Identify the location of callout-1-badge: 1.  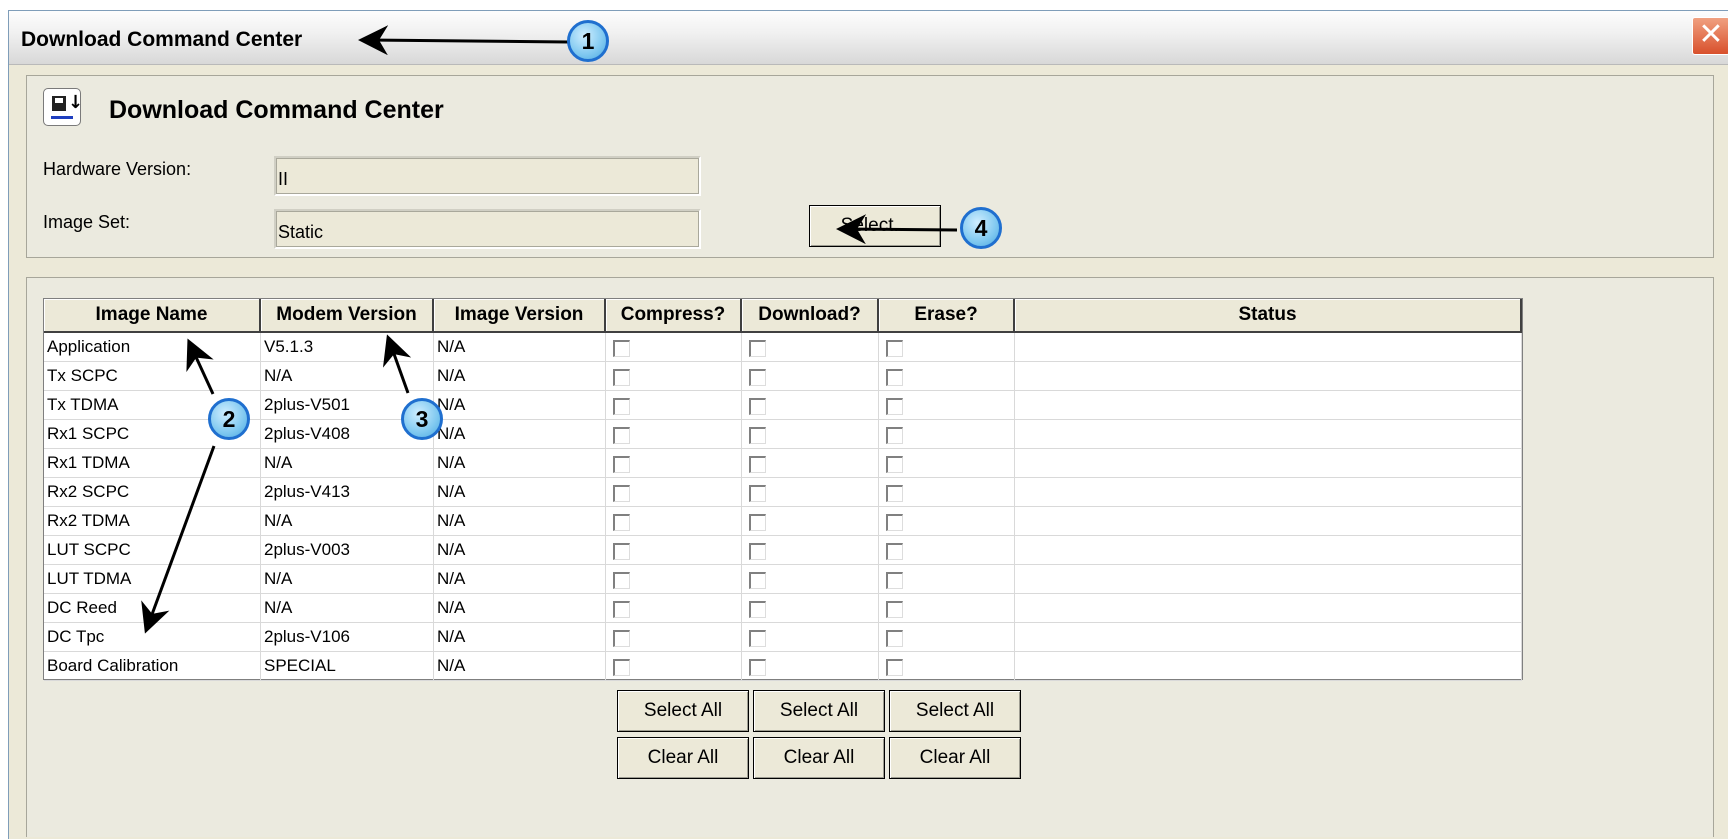
(588, 41).